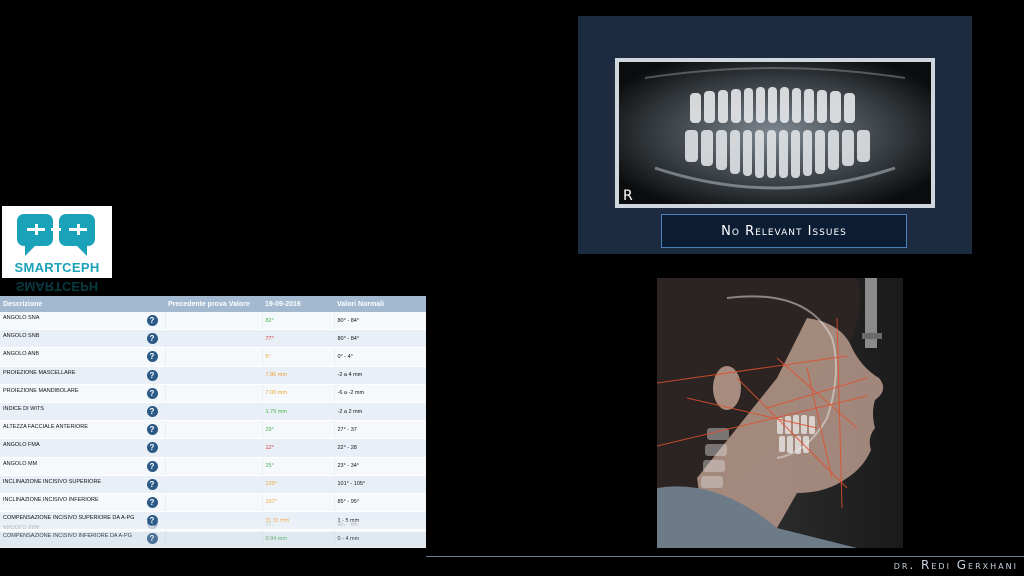 This screenshot has height=576, width=1024. What do you see at coordinates (380, 304) in the screenshot?
I see `header-normal-values: Valori Normali` at bounding box center [380, 304].